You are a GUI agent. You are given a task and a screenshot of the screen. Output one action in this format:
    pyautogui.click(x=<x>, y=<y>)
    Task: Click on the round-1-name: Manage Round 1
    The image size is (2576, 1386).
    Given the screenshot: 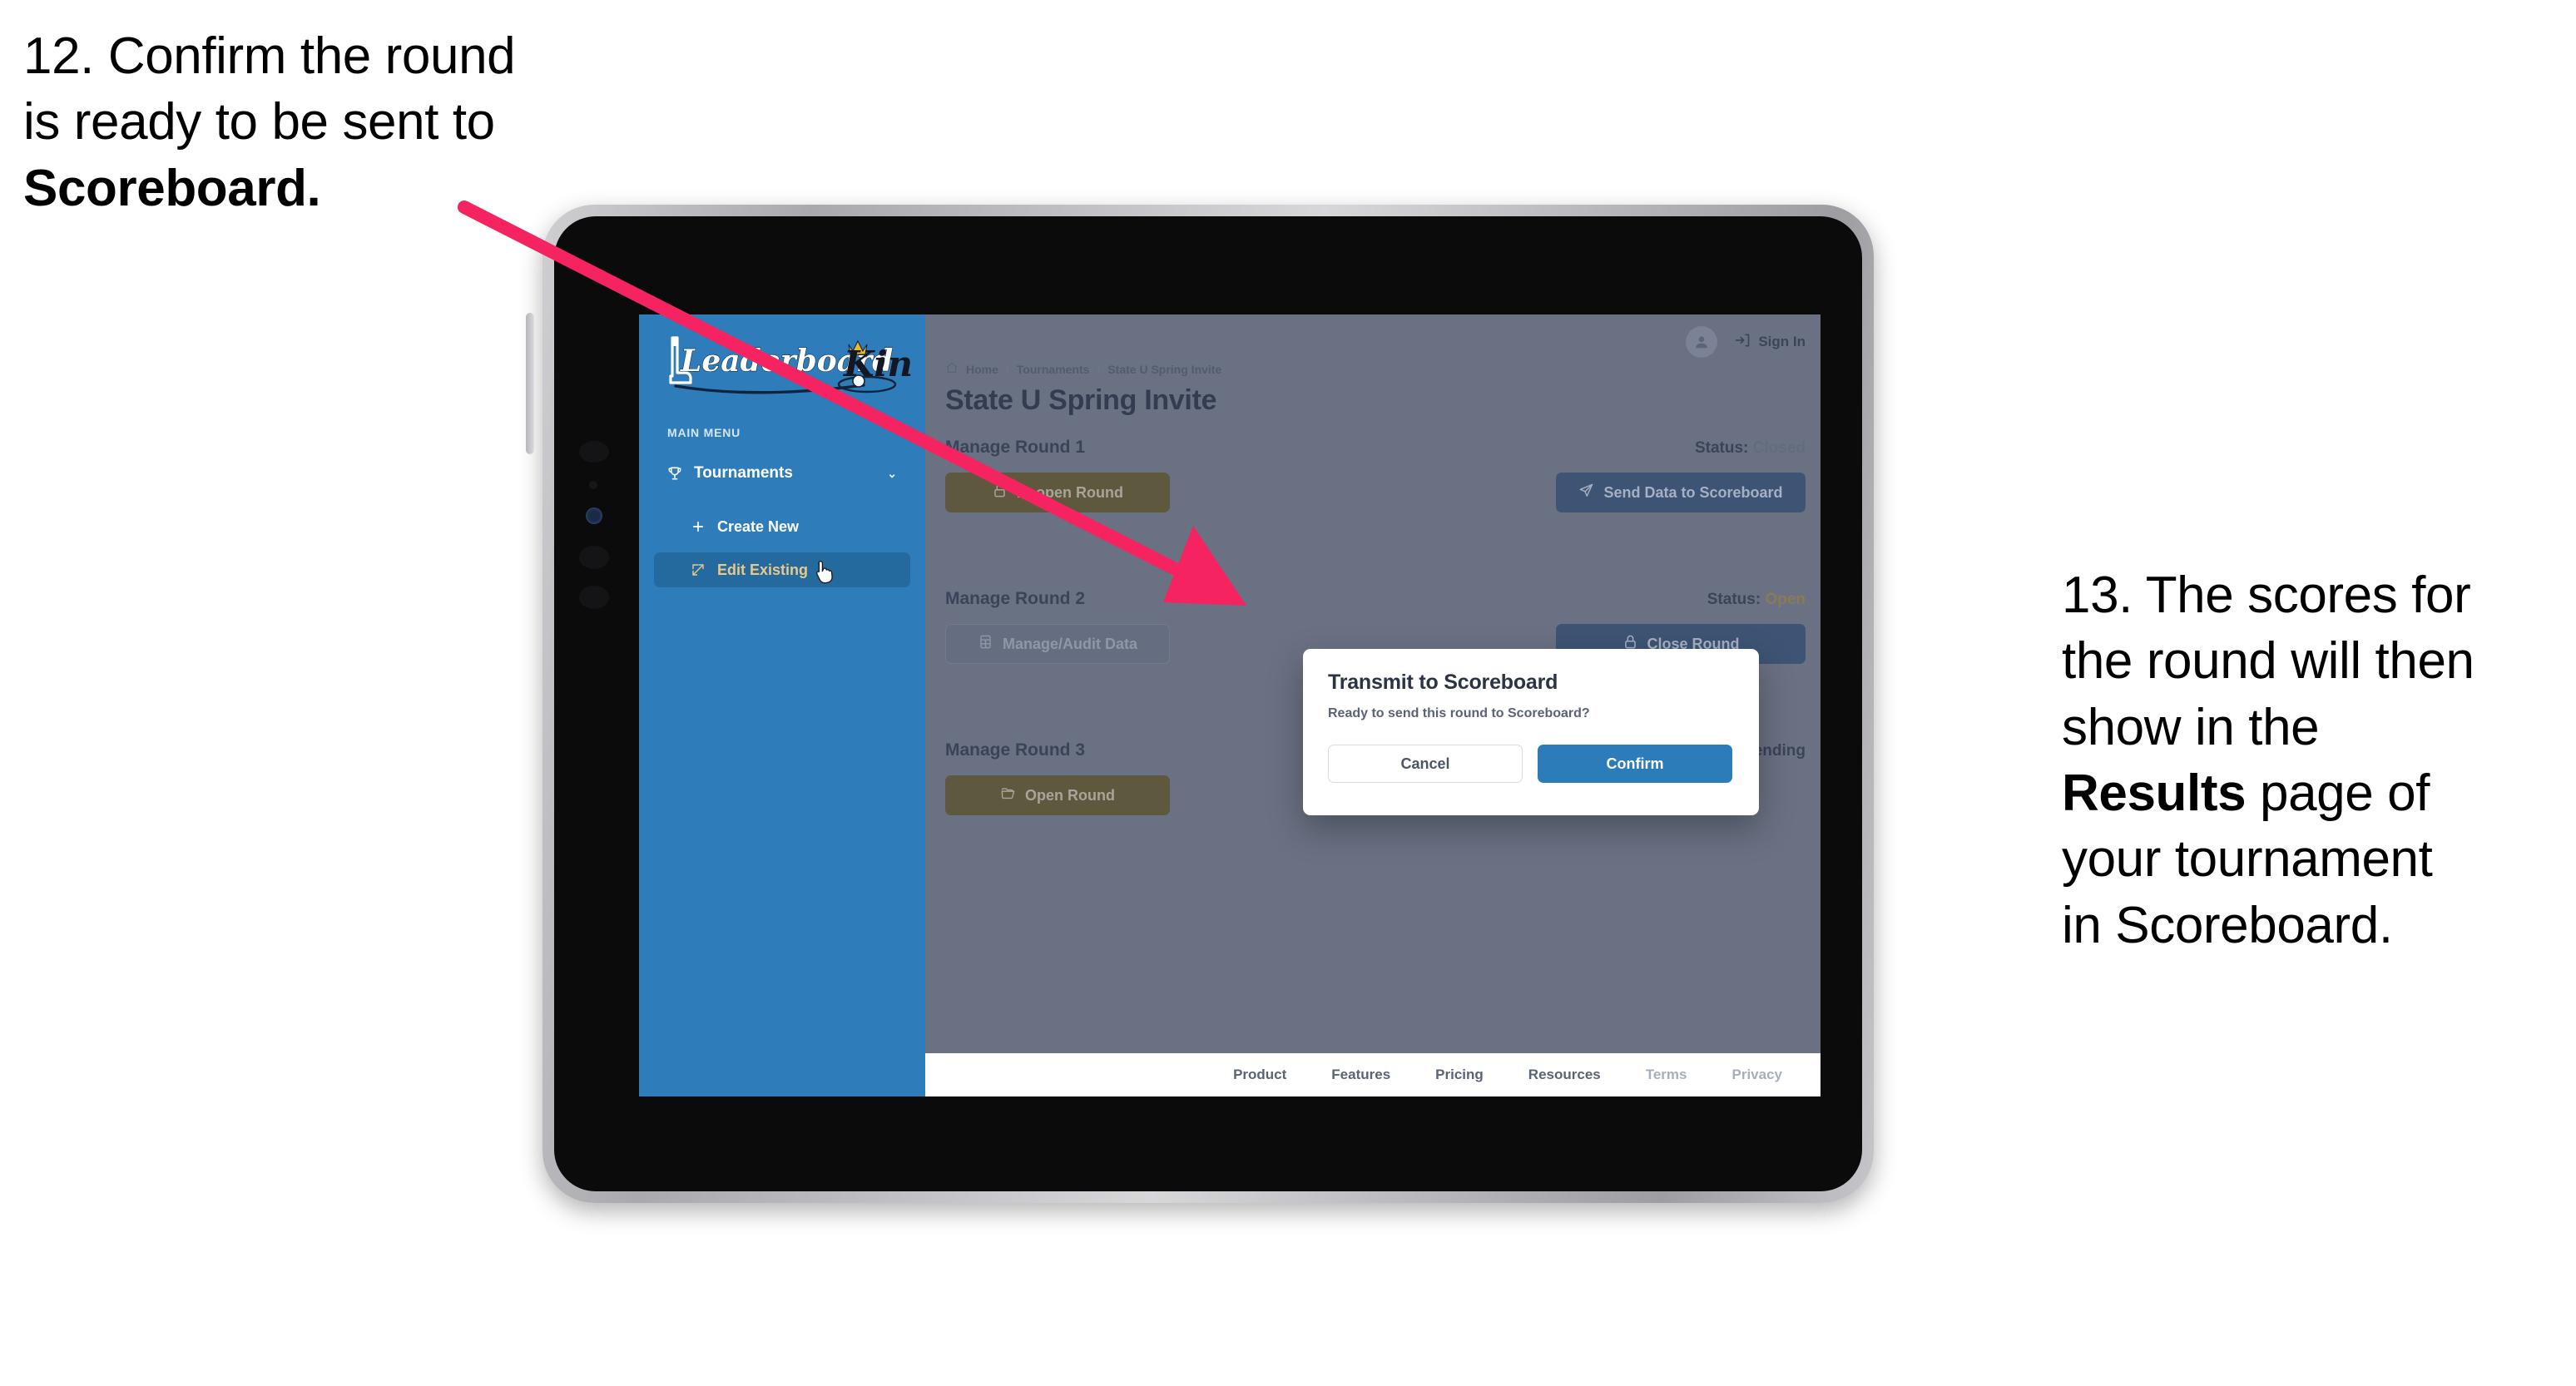 What is the action you would take?
    pyautogui.click(x=1015, y=448)
    